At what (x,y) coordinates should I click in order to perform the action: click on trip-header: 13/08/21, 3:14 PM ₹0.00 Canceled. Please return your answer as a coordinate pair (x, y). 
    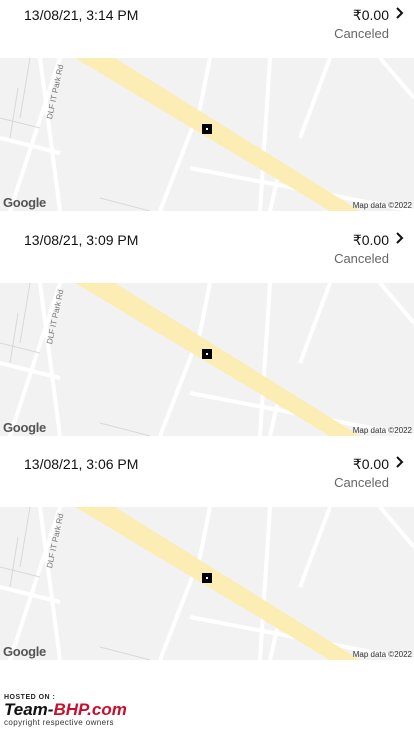
    Looking at the image, I should click on (207, 29).